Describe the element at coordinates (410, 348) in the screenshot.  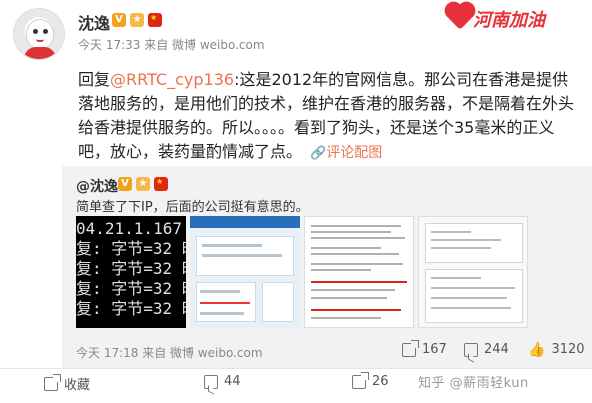
I see `share-icon` at that location.